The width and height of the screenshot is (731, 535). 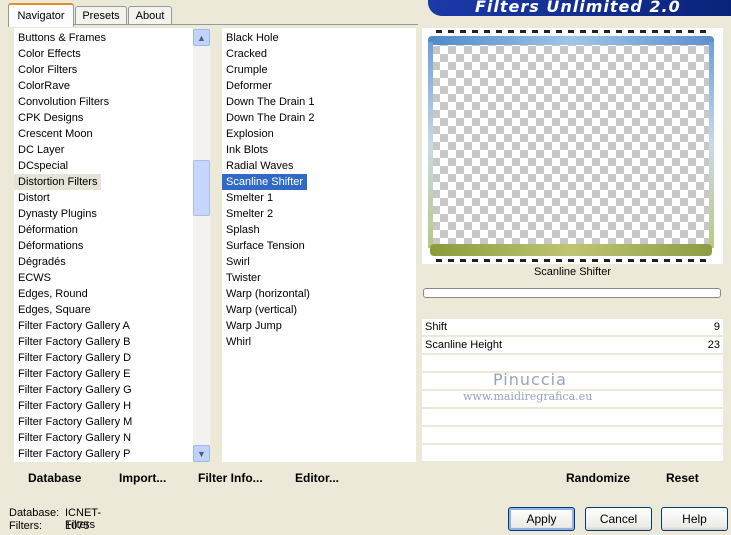 I want to click on category-item: Filter Factory Gallery B, so click(x=103, y=342).